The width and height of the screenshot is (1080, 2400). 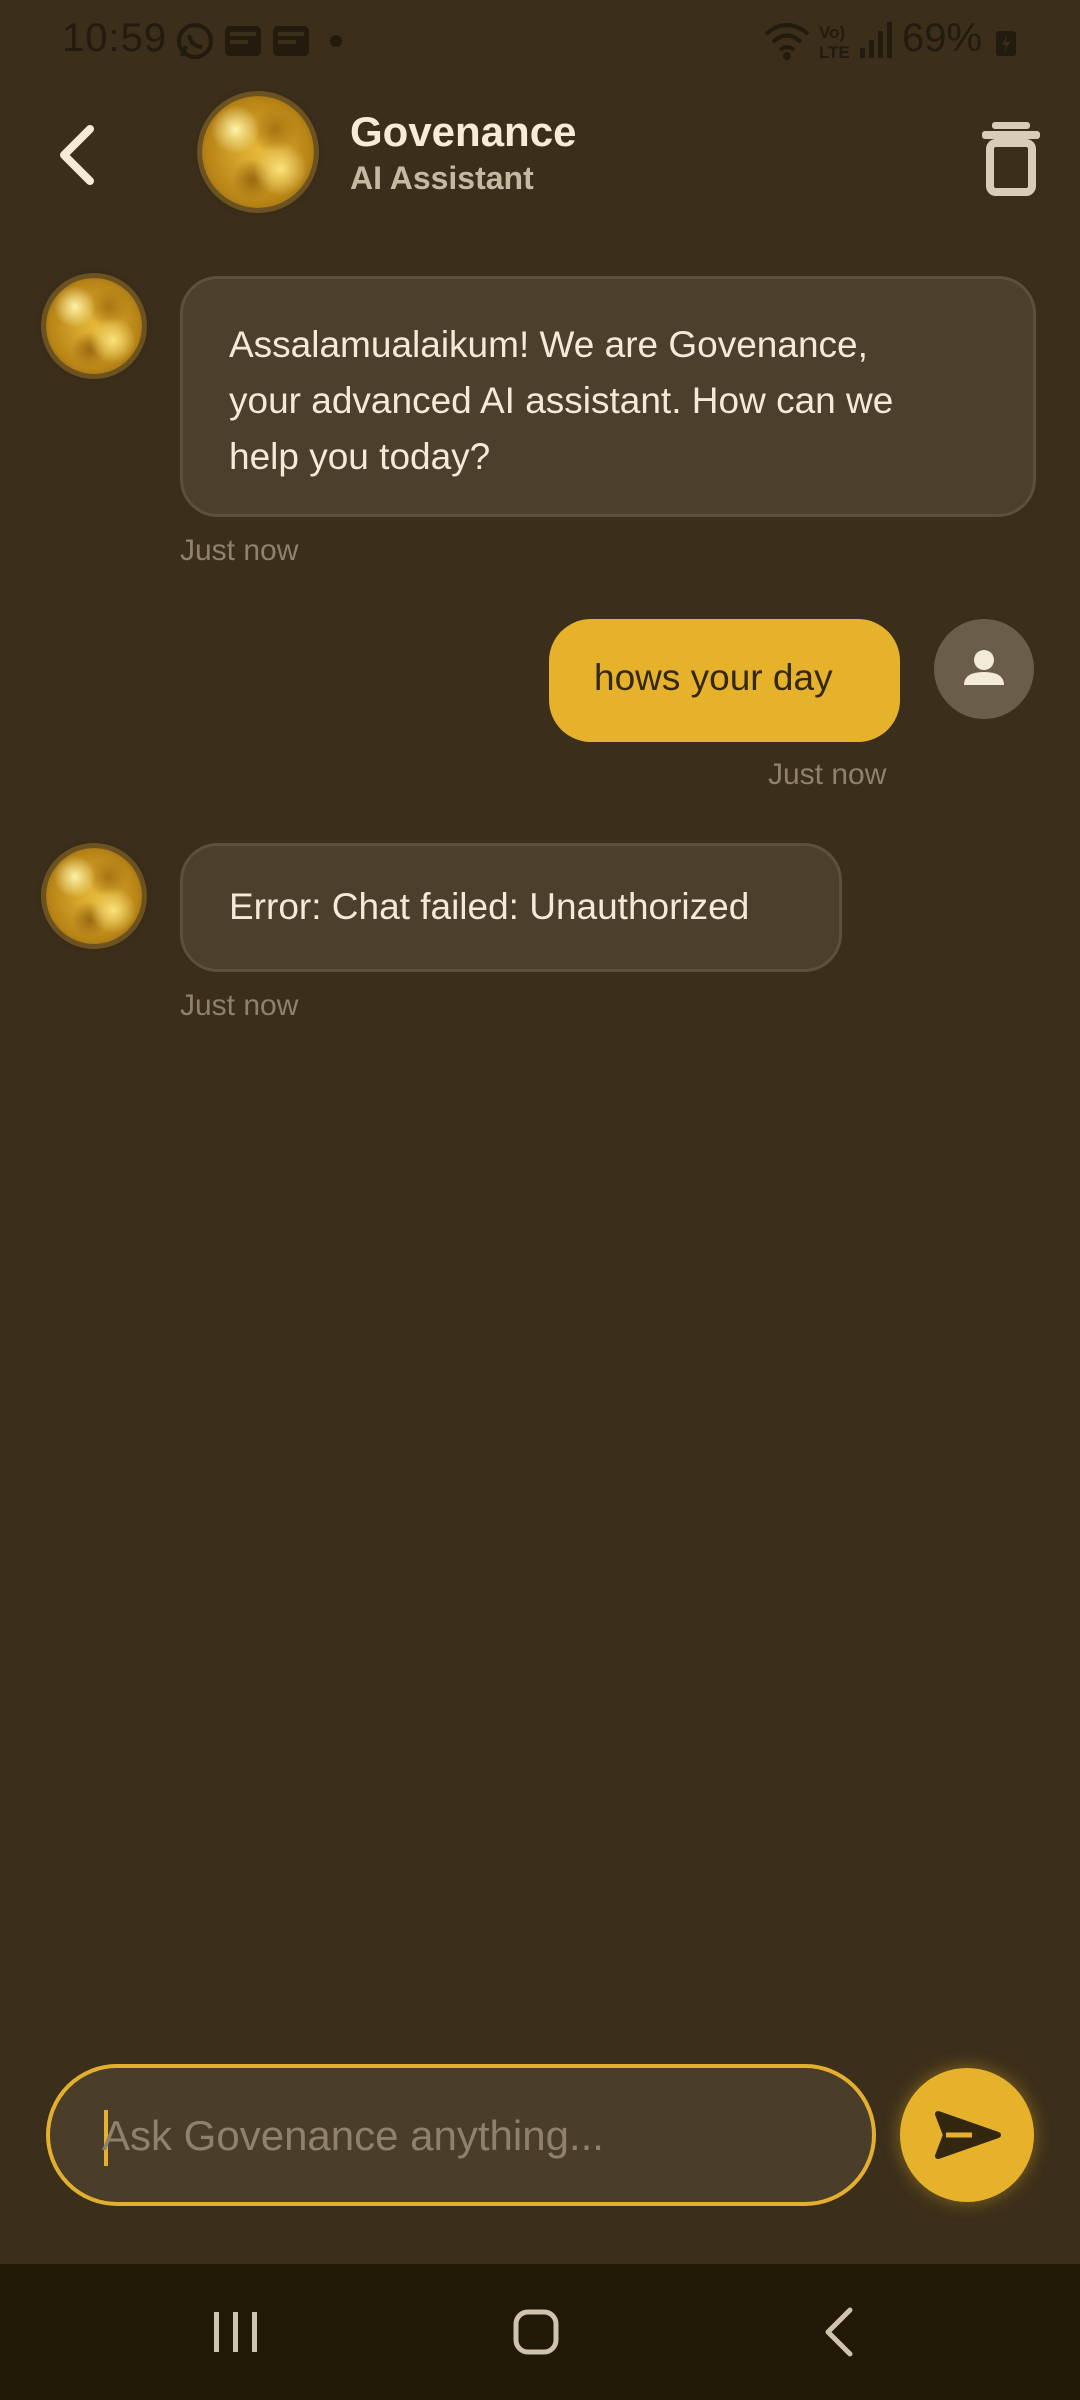 What do you see at coordinates (834, 52) in the screenshot?
I see `svg-text: LTE` at bounding box center [834, 52].